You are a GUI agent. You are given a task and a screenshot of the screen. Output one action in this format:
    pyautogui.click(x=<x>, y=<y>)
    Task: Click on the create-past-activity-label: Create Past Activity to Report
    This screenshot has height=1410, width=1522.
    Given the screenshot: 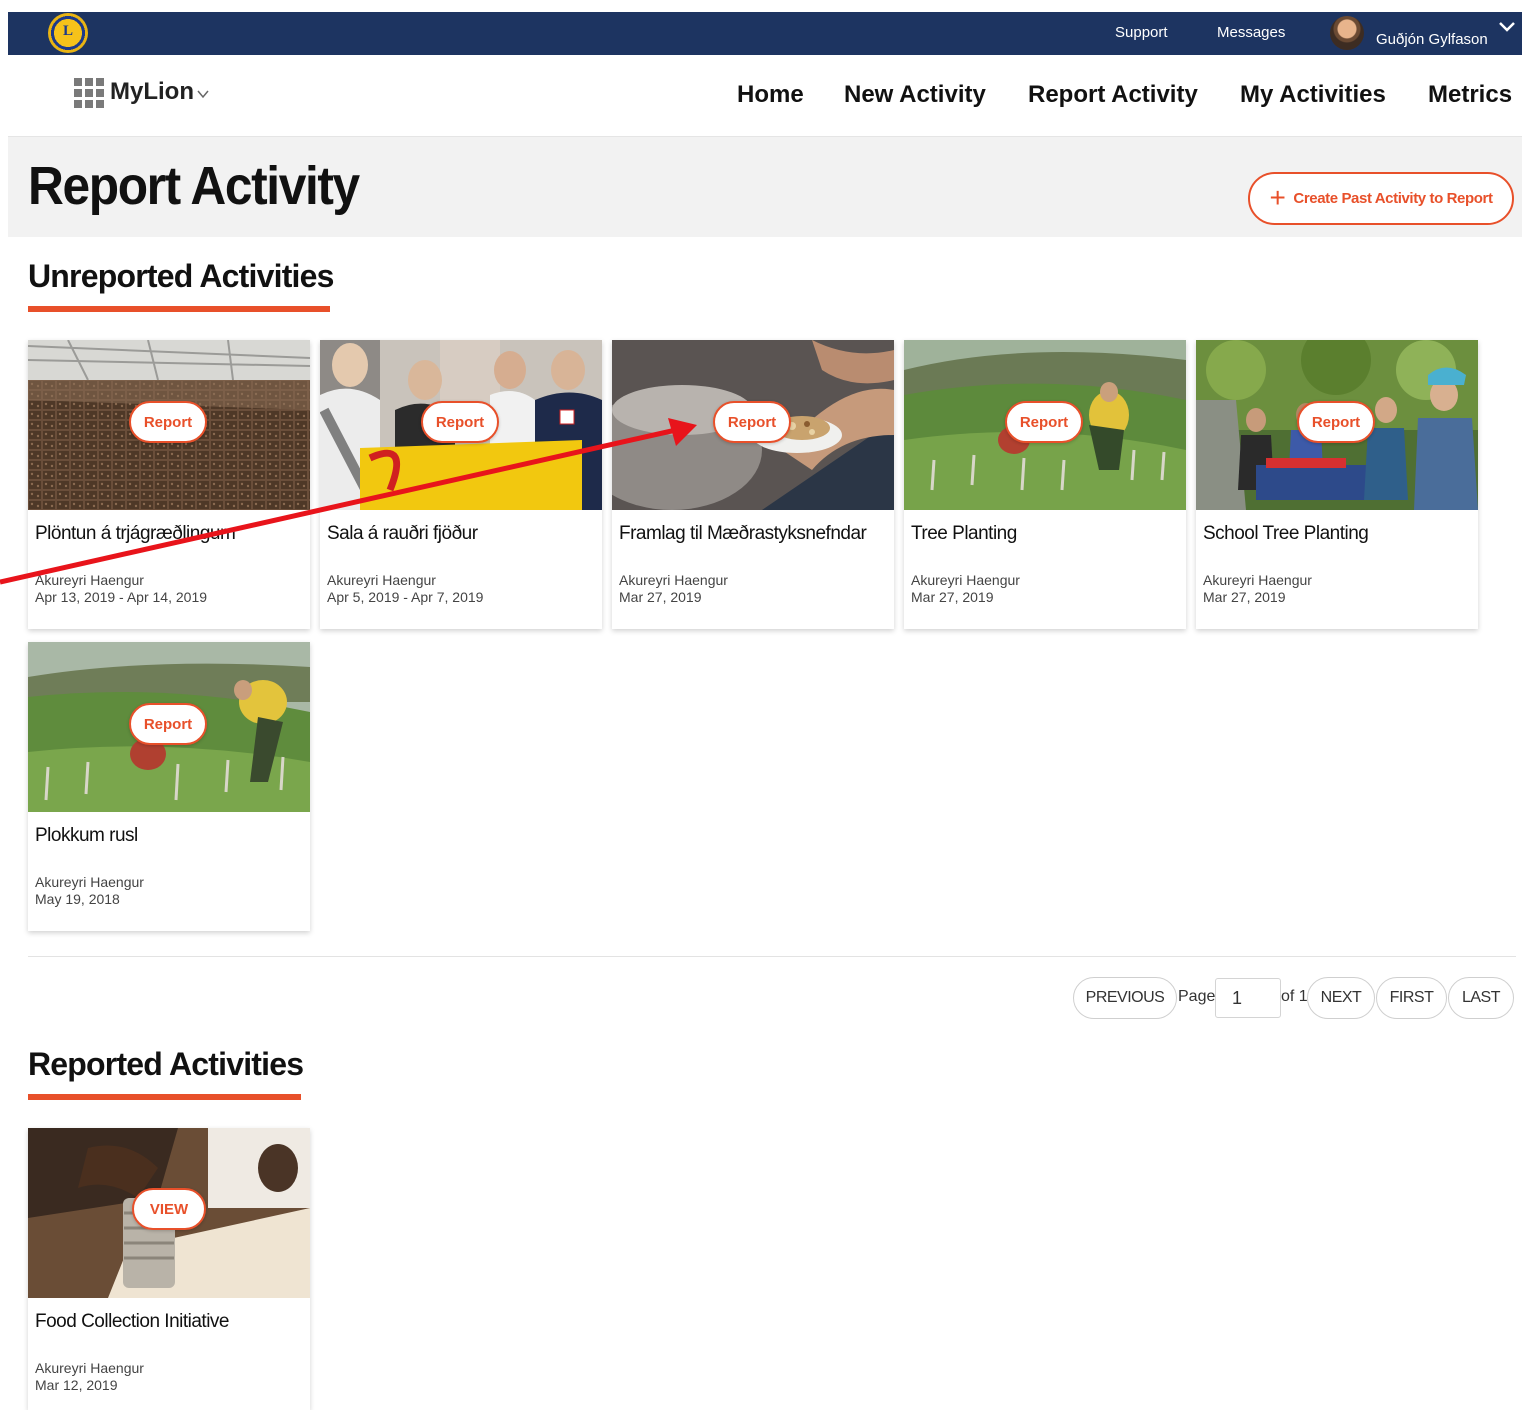 What is the action you would take?
    pyautogui.click(x=1393, y=198)
    